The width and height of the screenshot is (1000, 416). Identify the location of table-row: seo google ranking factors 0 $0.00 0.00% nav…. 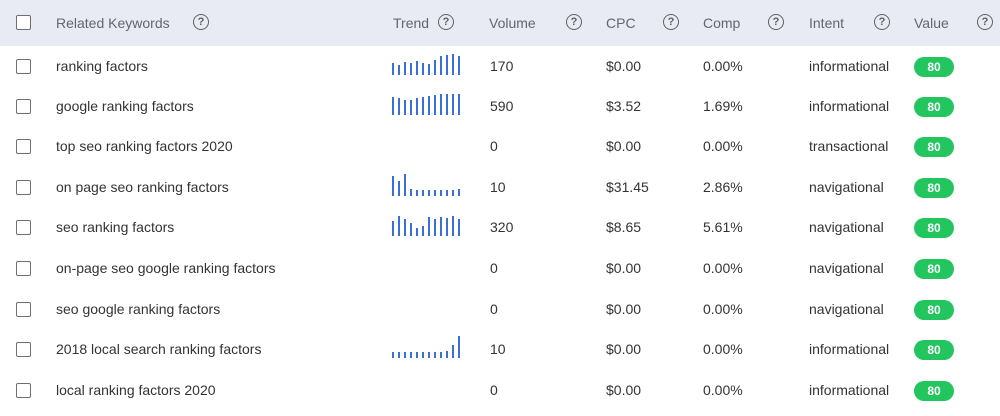
(500, 309).